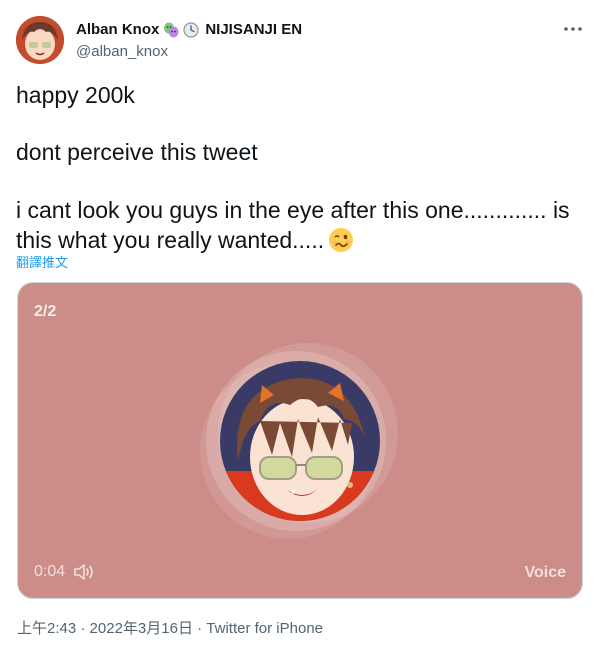  I want to click on voice-avatar-visualizer, so click(301, 441).